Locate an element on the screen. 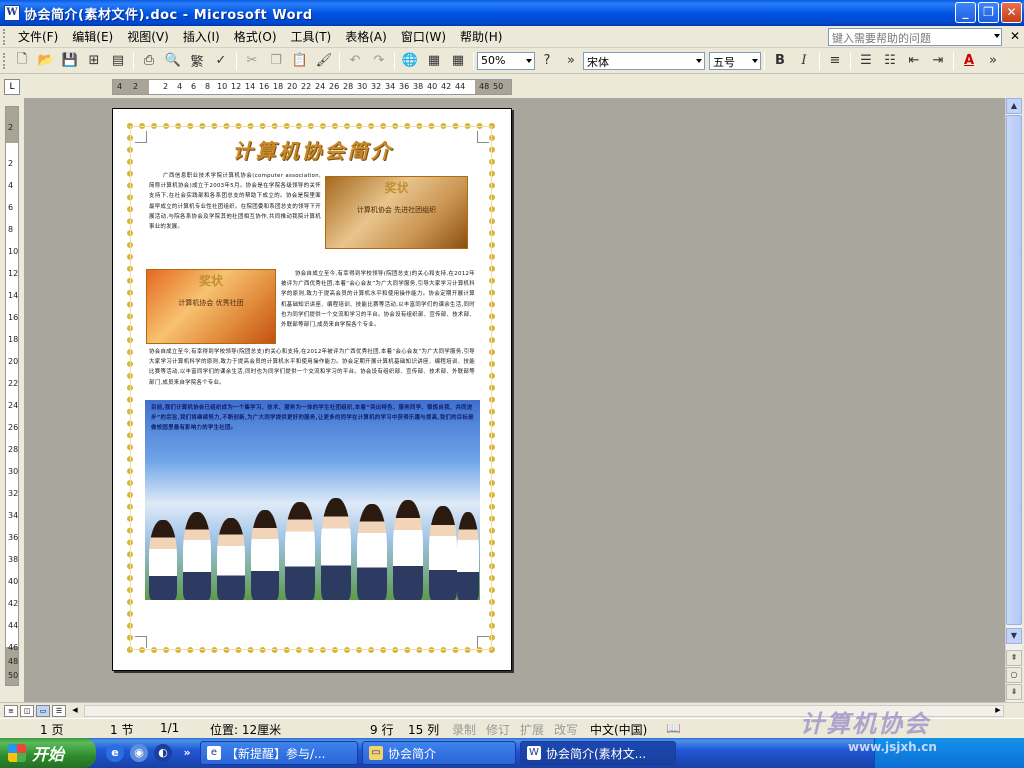  italic-icon: I is located at coordinates (804, 61).